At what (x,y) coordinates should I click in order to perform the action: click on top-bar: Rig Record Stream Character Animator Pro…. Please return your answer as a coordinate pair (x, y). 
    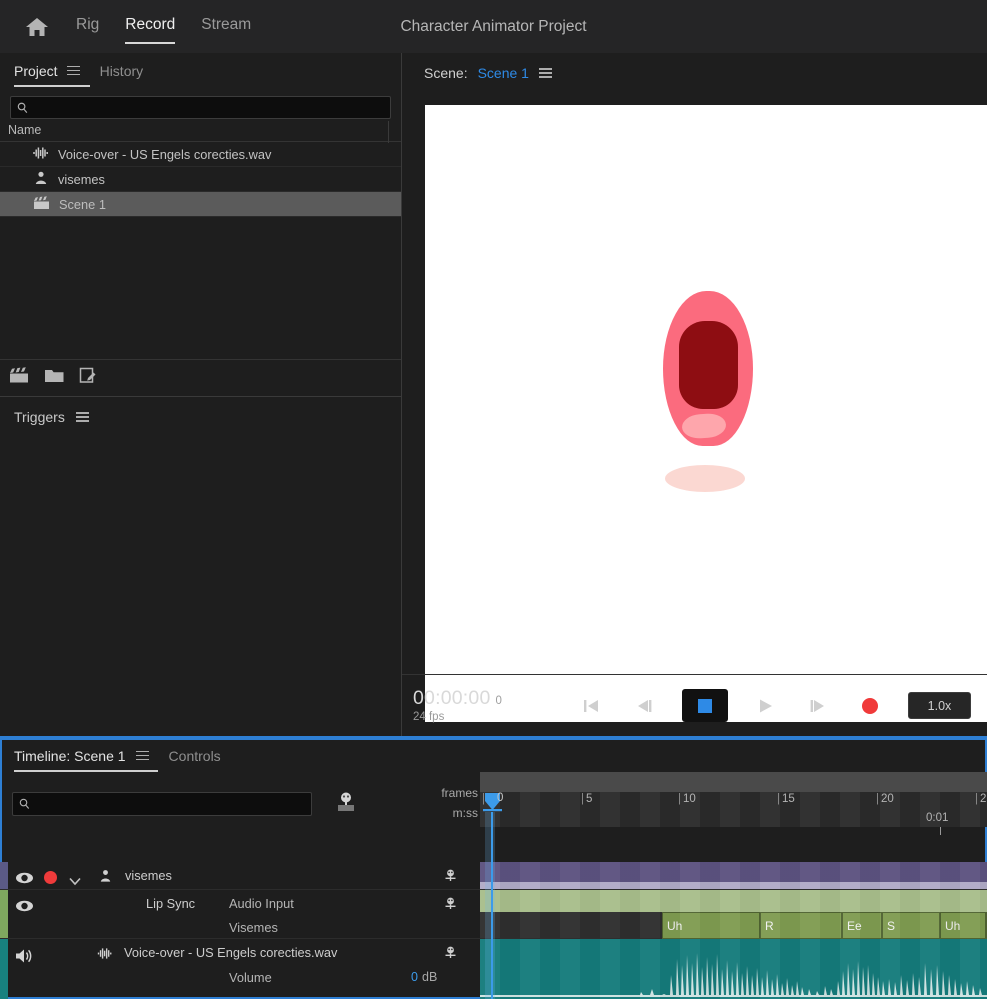
    Looking at the image, I should click on (493, 26).